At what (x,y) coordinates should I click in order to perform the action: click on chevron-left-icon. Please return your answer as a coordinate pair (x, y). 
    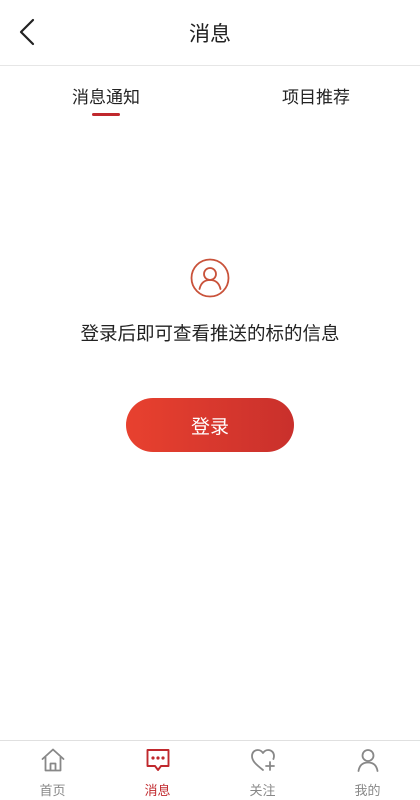
    Looking at the image, I should click on (27, 32).